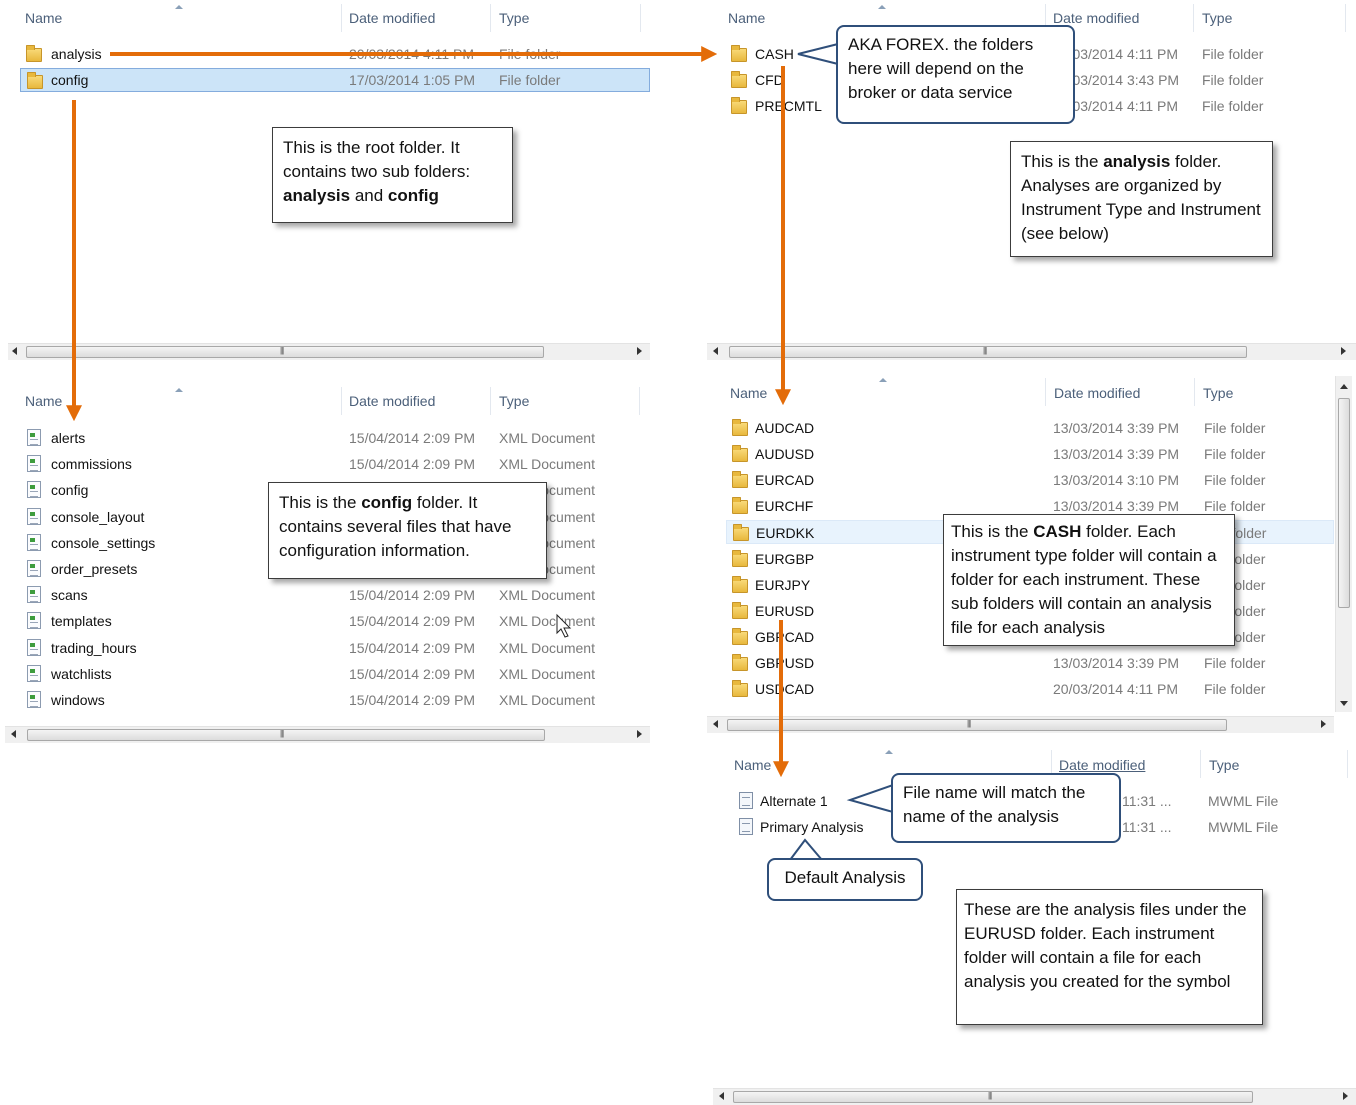  I want to click on folder-name: EURGBP, so click(785, 558).